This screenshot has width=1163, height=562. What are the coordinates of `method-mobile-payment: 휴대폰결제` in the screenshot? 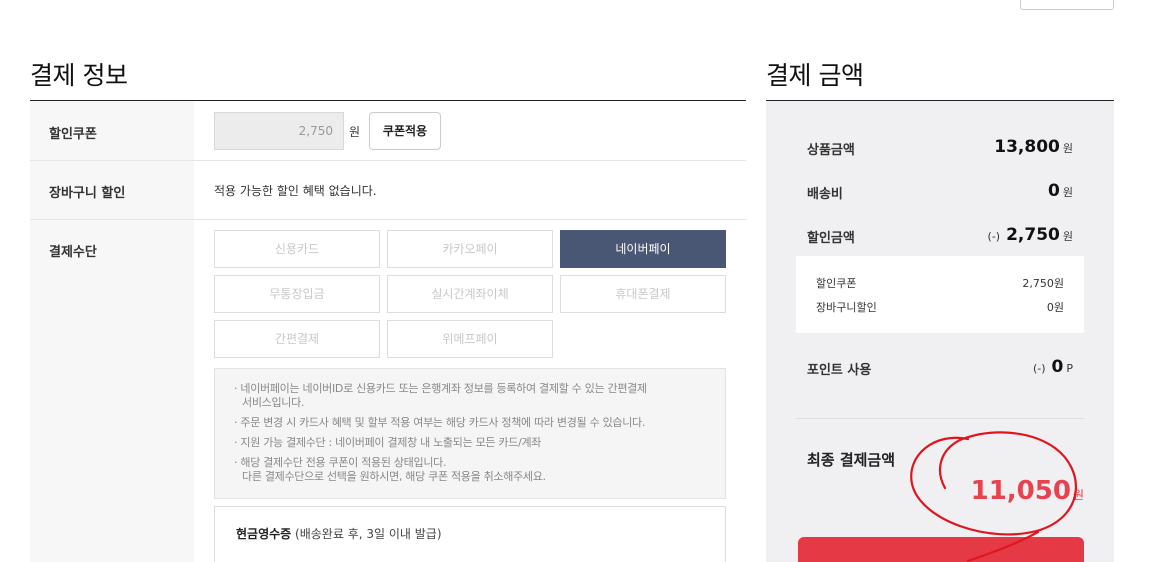 It's located at (643, 294).